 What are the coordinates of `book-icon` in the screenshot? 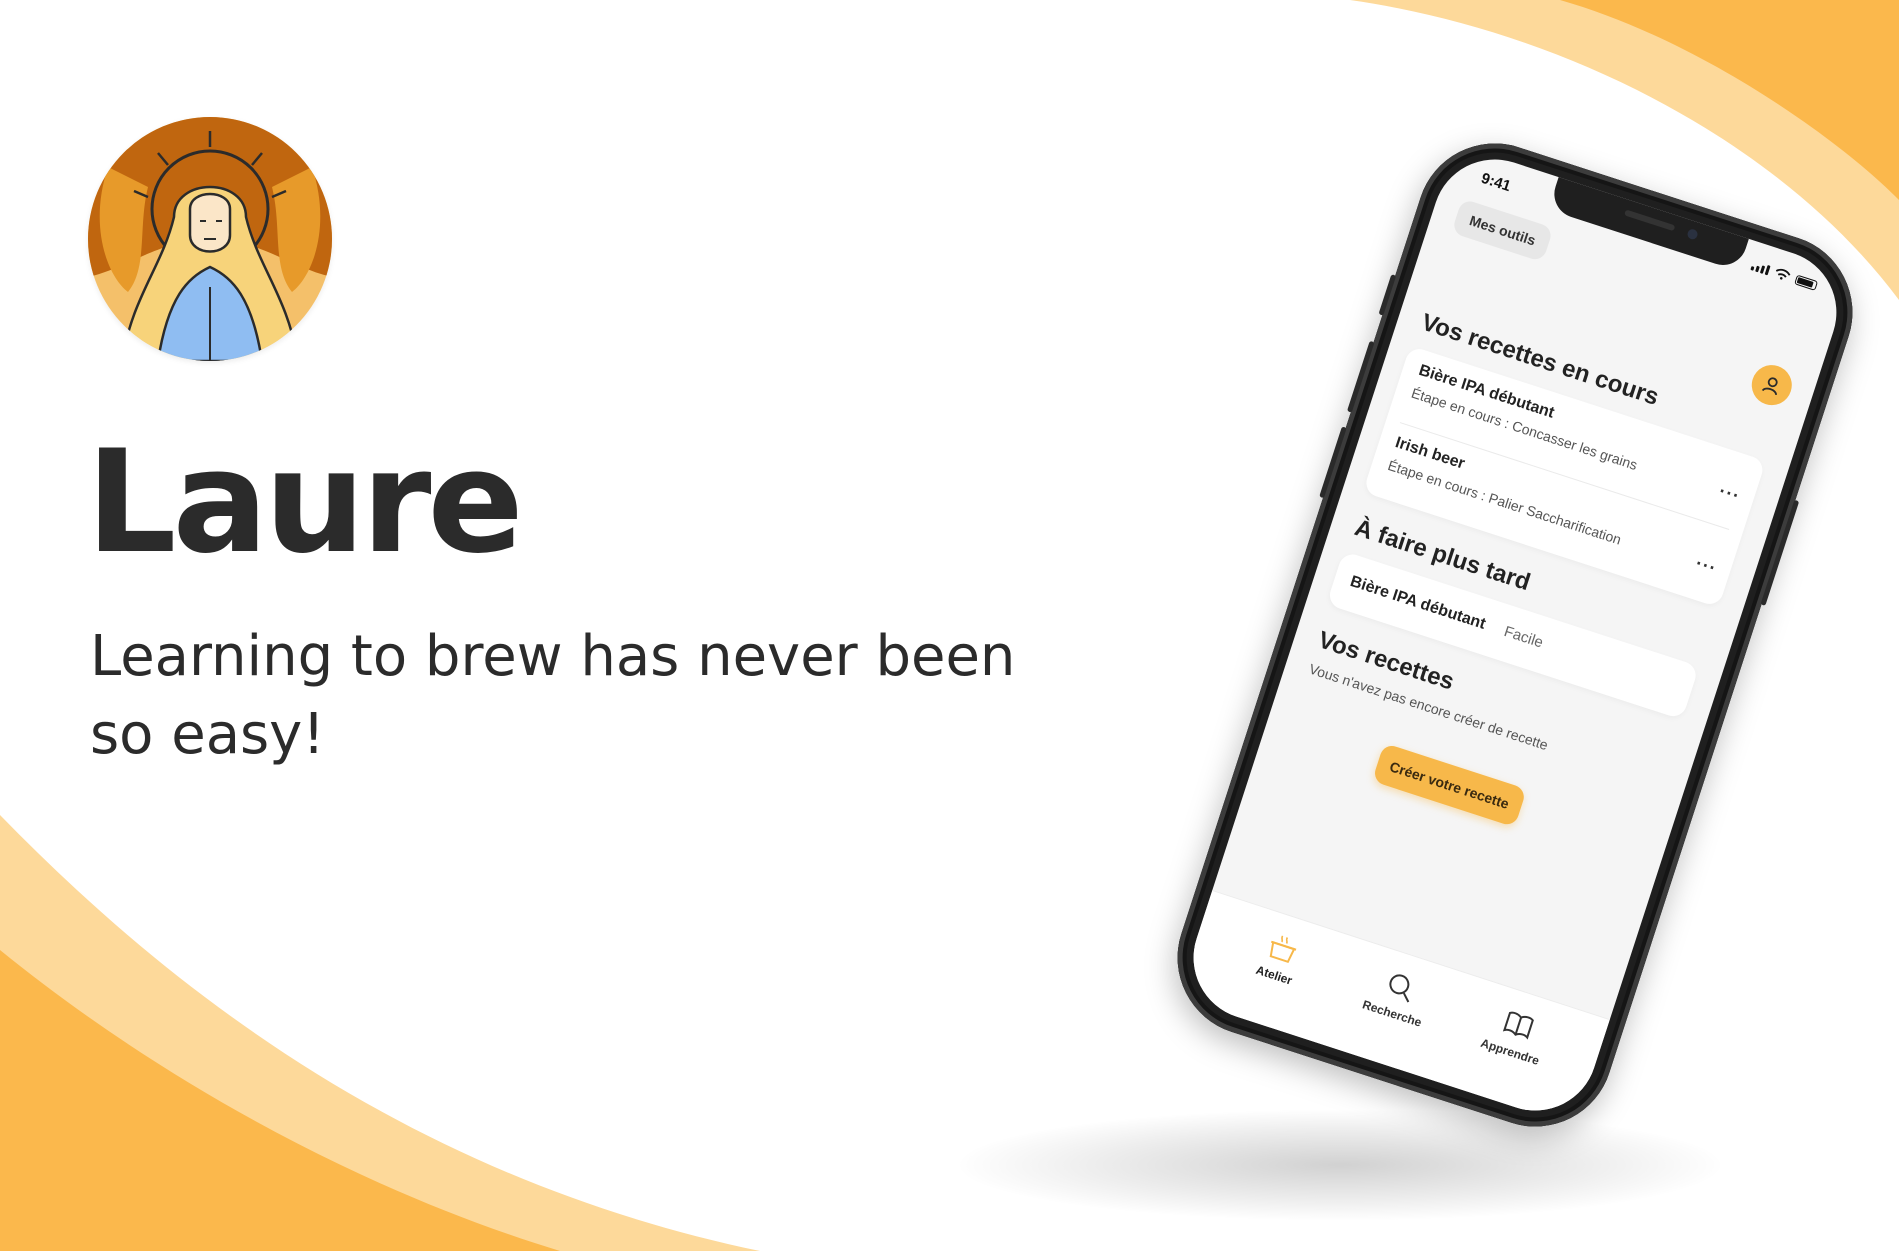 It's located at (1518, 1025).